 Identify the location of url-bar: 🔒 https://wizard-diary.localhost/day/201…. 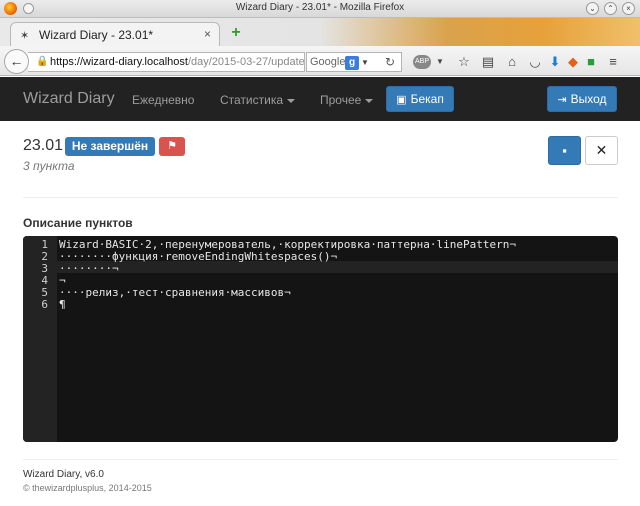
(166, 62).